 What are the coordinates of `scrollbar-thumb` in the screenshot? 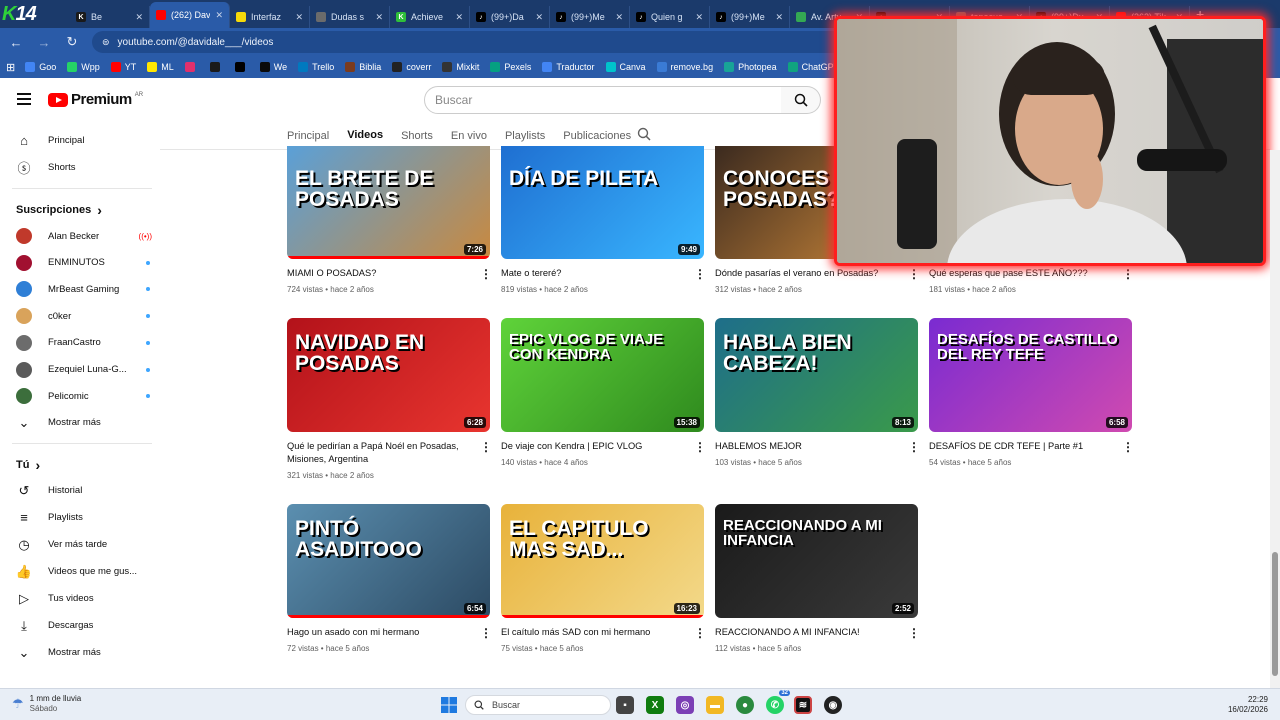 It's located at (1275, 614).